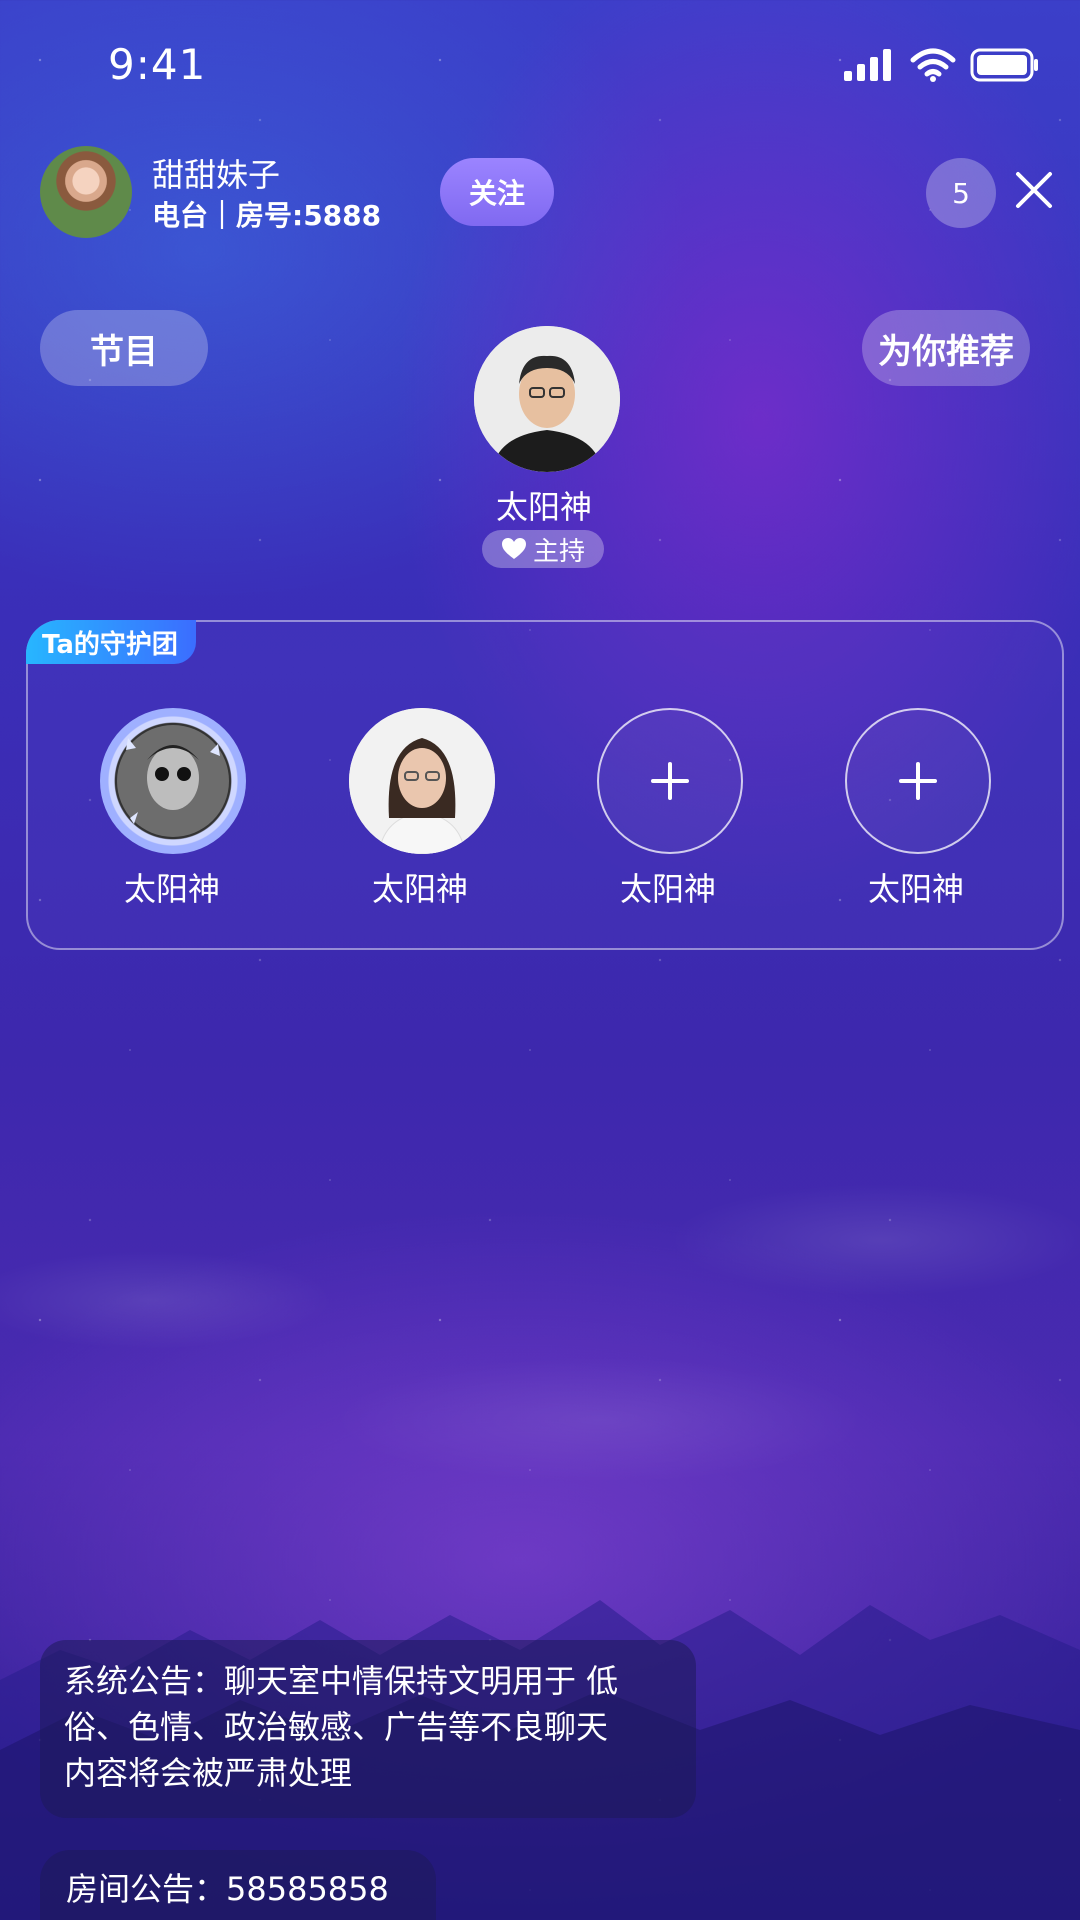 The image size is (1080, 1920). I want to click on close-icon, so click(1034, 190).